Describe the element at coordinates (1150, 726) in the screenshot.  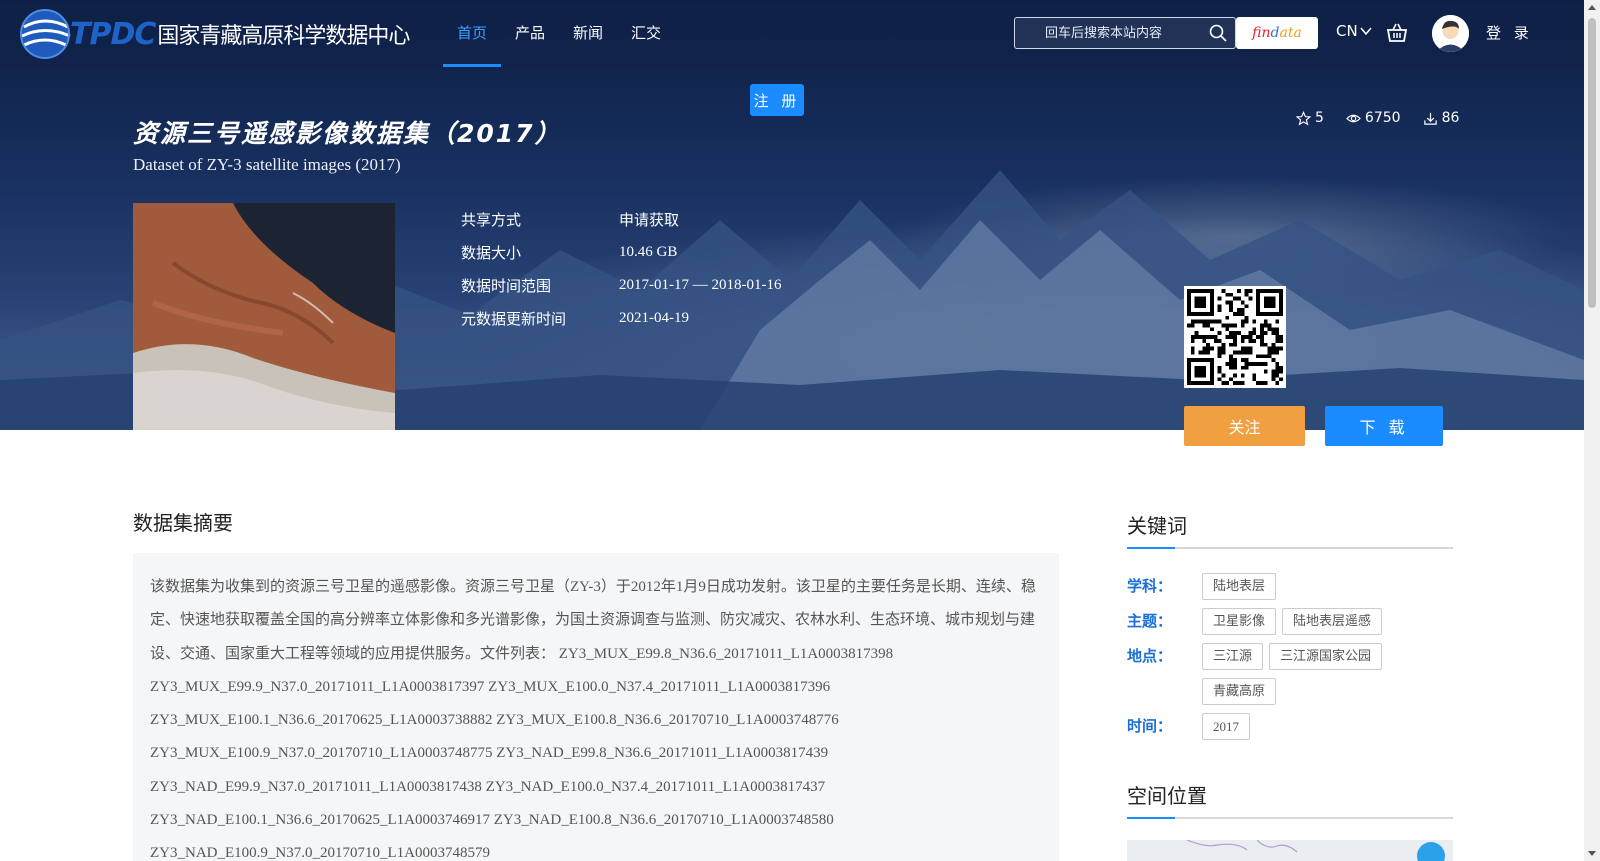
I see `keyword-label: 时间：` at that location.